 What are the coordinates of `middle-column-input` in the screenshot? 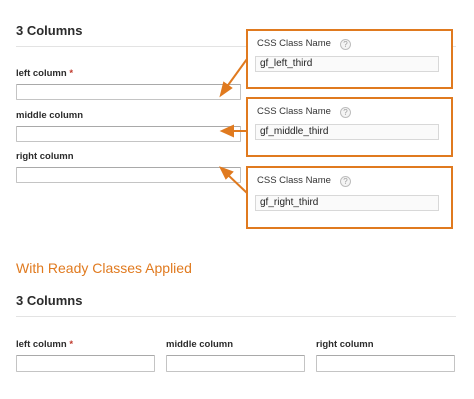 It's located at (235, 363).